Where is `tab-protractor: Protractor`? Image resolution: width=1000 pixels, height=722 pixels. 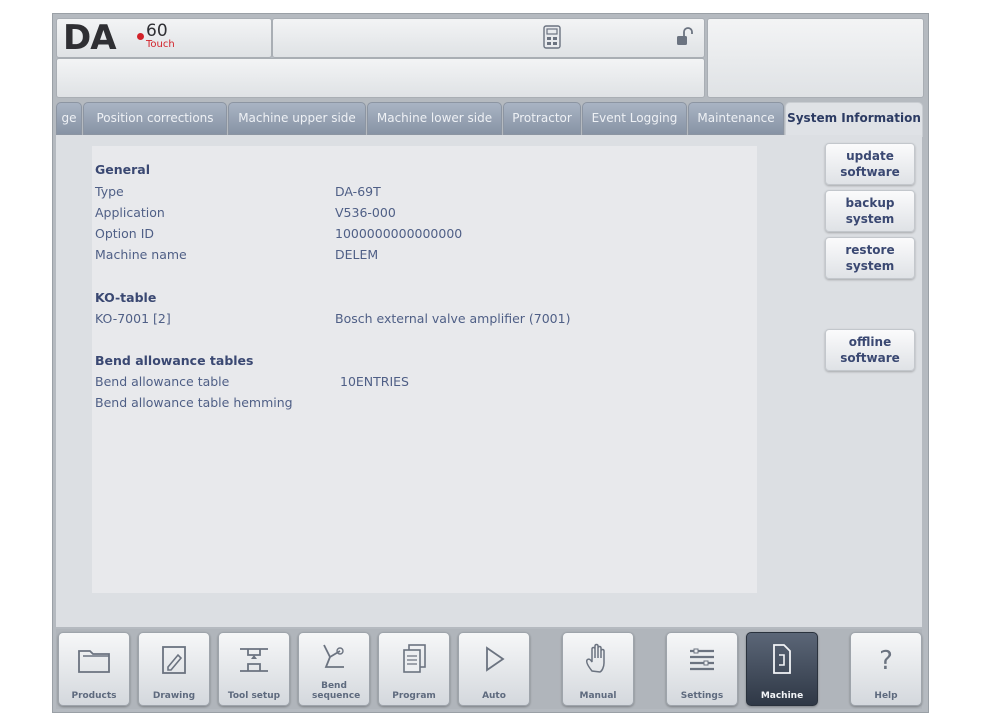 tab-protractor: Protractor is located at coordinates (542, 118).